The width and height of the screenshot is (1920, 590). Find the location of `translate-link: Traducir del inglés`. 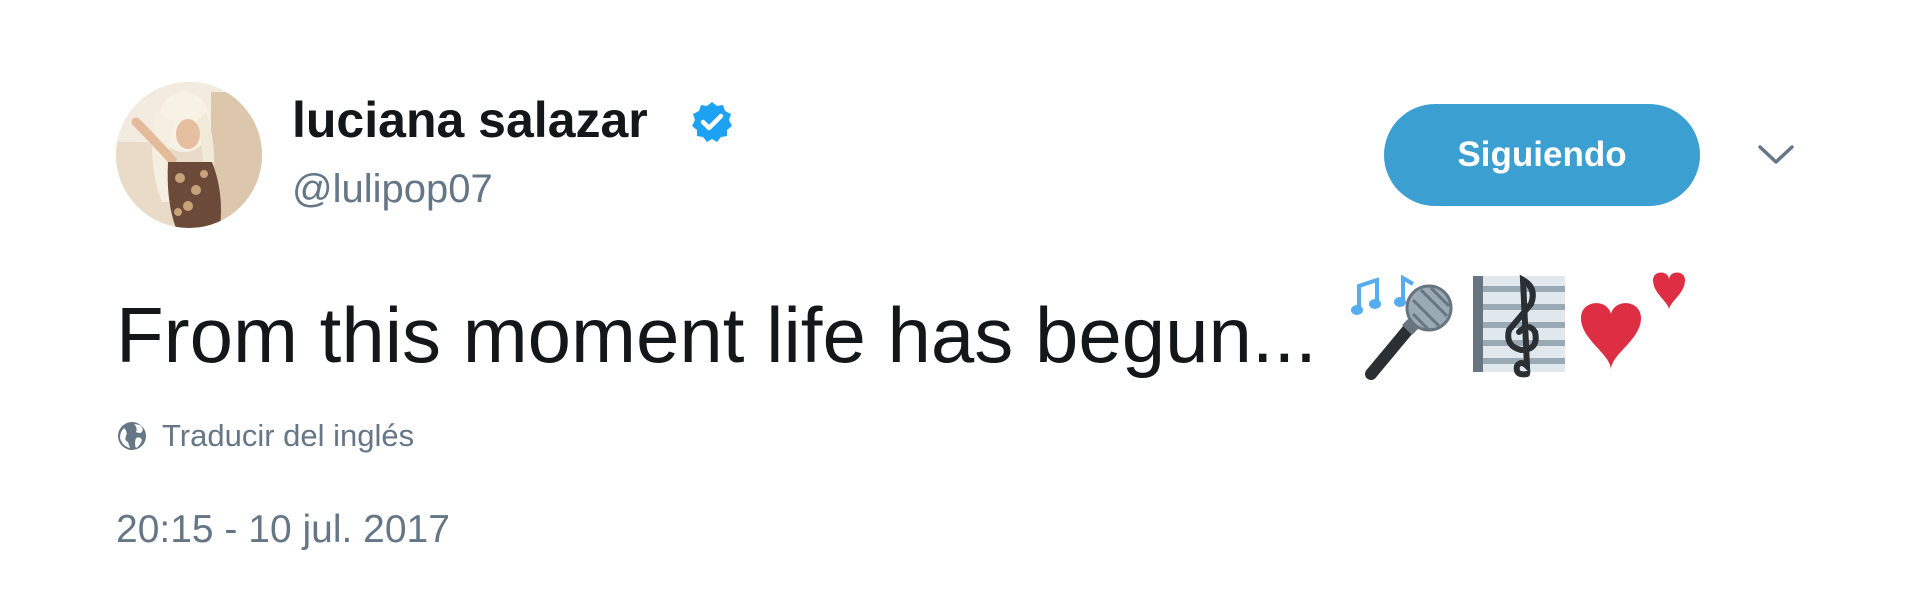

translate-link: Traducir del inglés is located at coordinates (265, 436).